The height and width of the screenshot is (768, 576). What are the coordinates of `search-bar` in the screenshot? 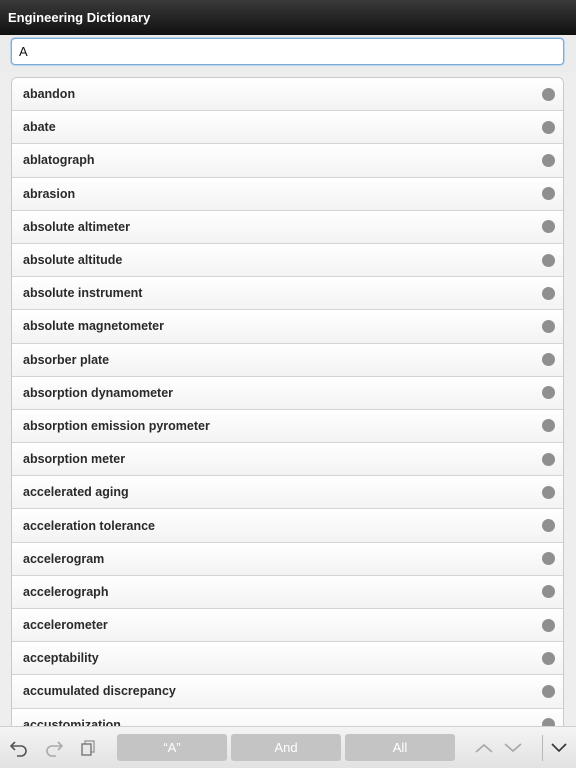 It's located at (288, 53).